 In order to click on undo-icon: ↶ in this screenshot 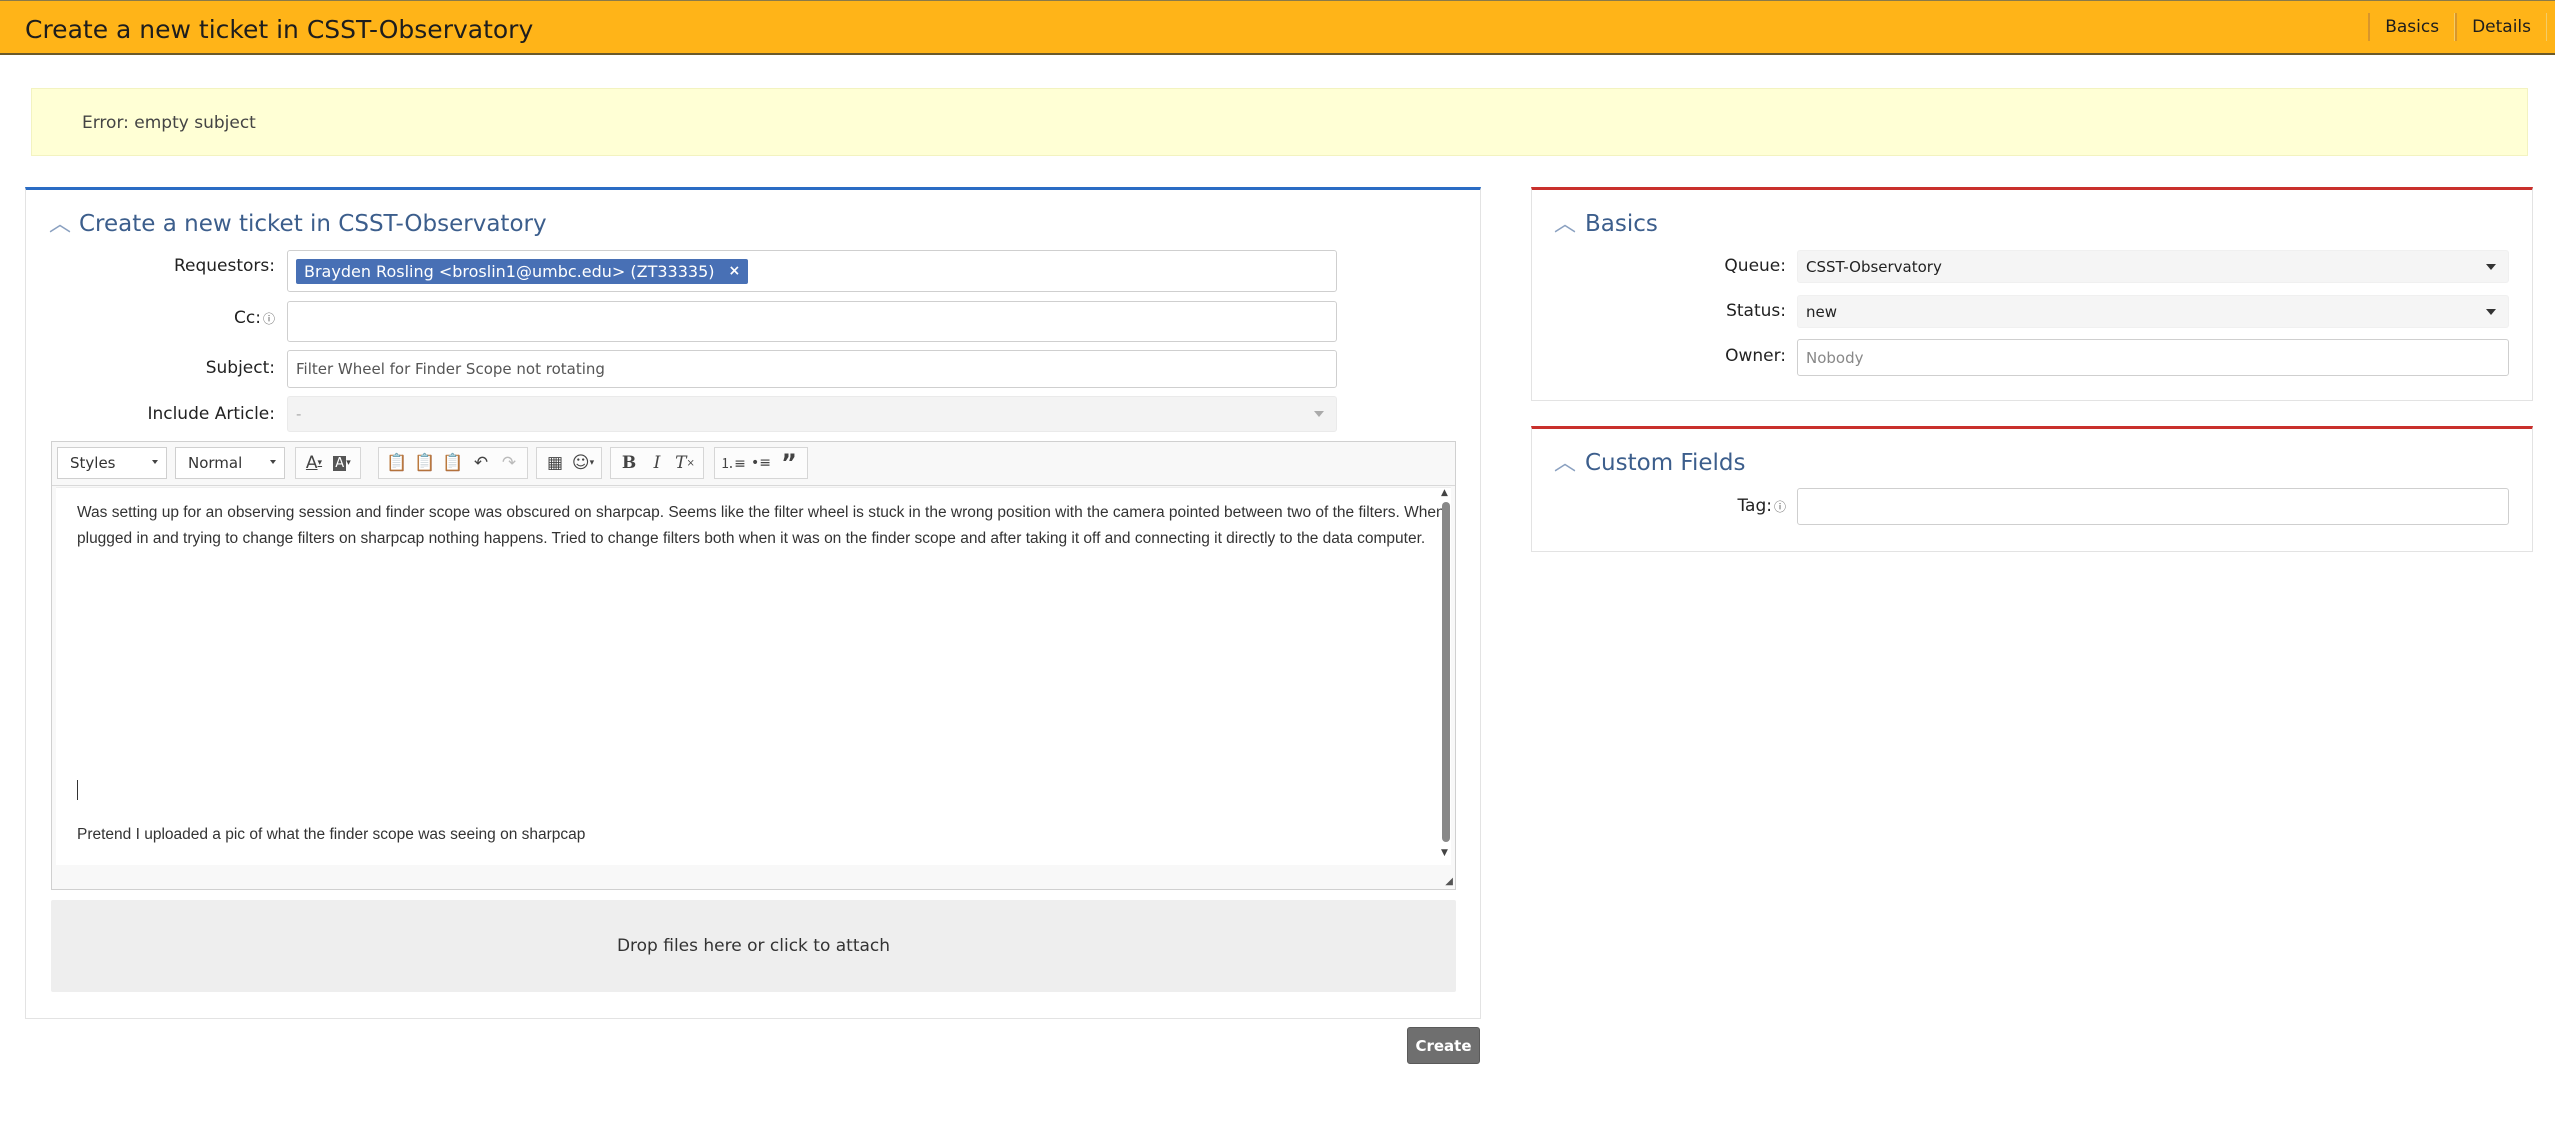, I will do `click(481, 463)`.